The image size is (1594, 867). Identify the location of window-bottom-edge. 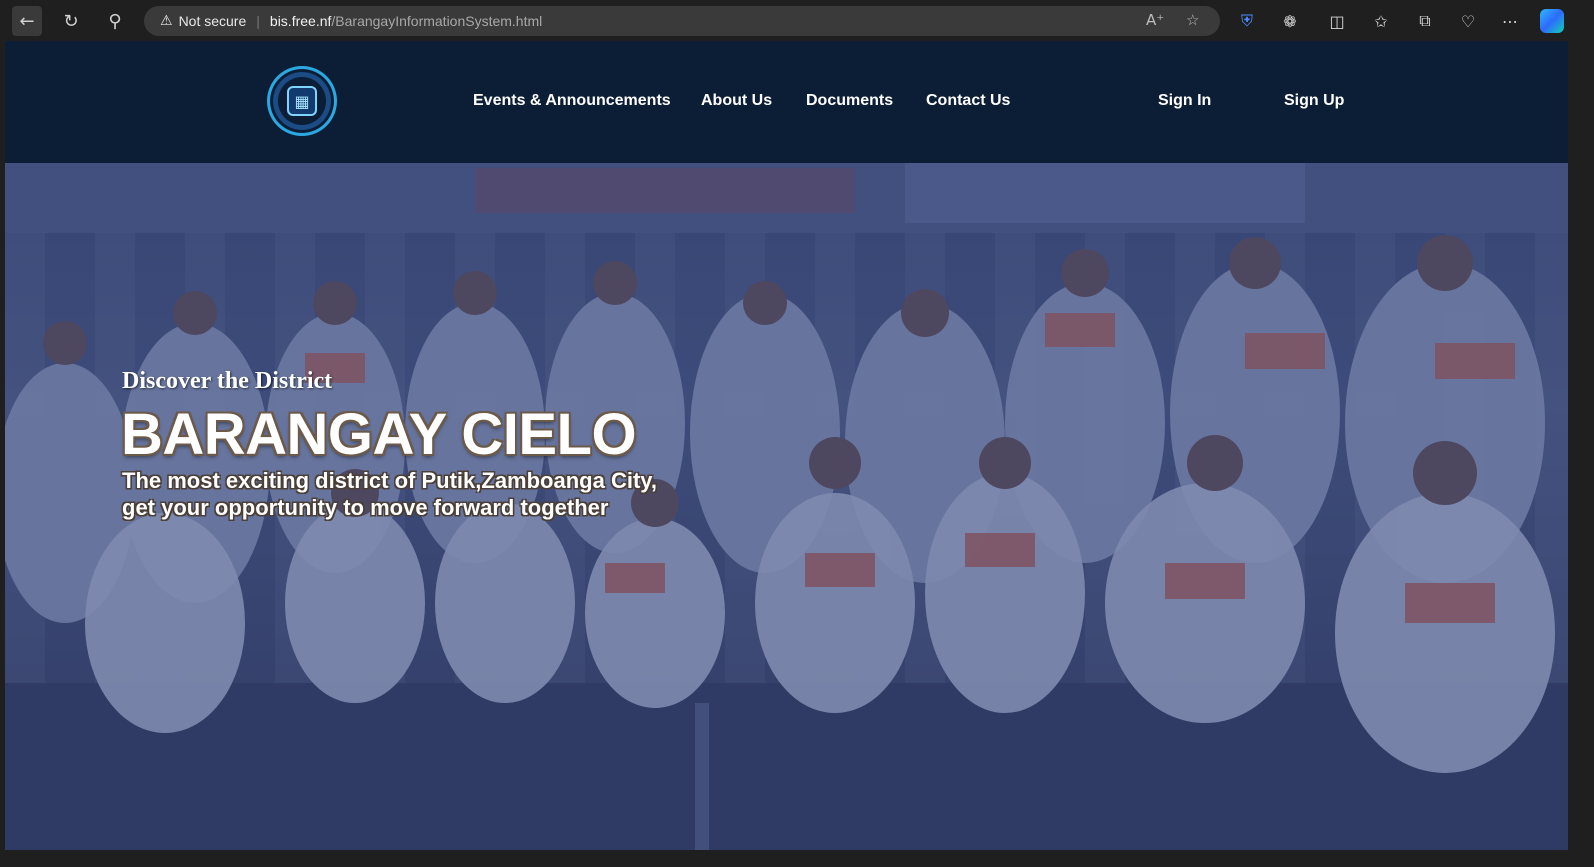
(797, 858).